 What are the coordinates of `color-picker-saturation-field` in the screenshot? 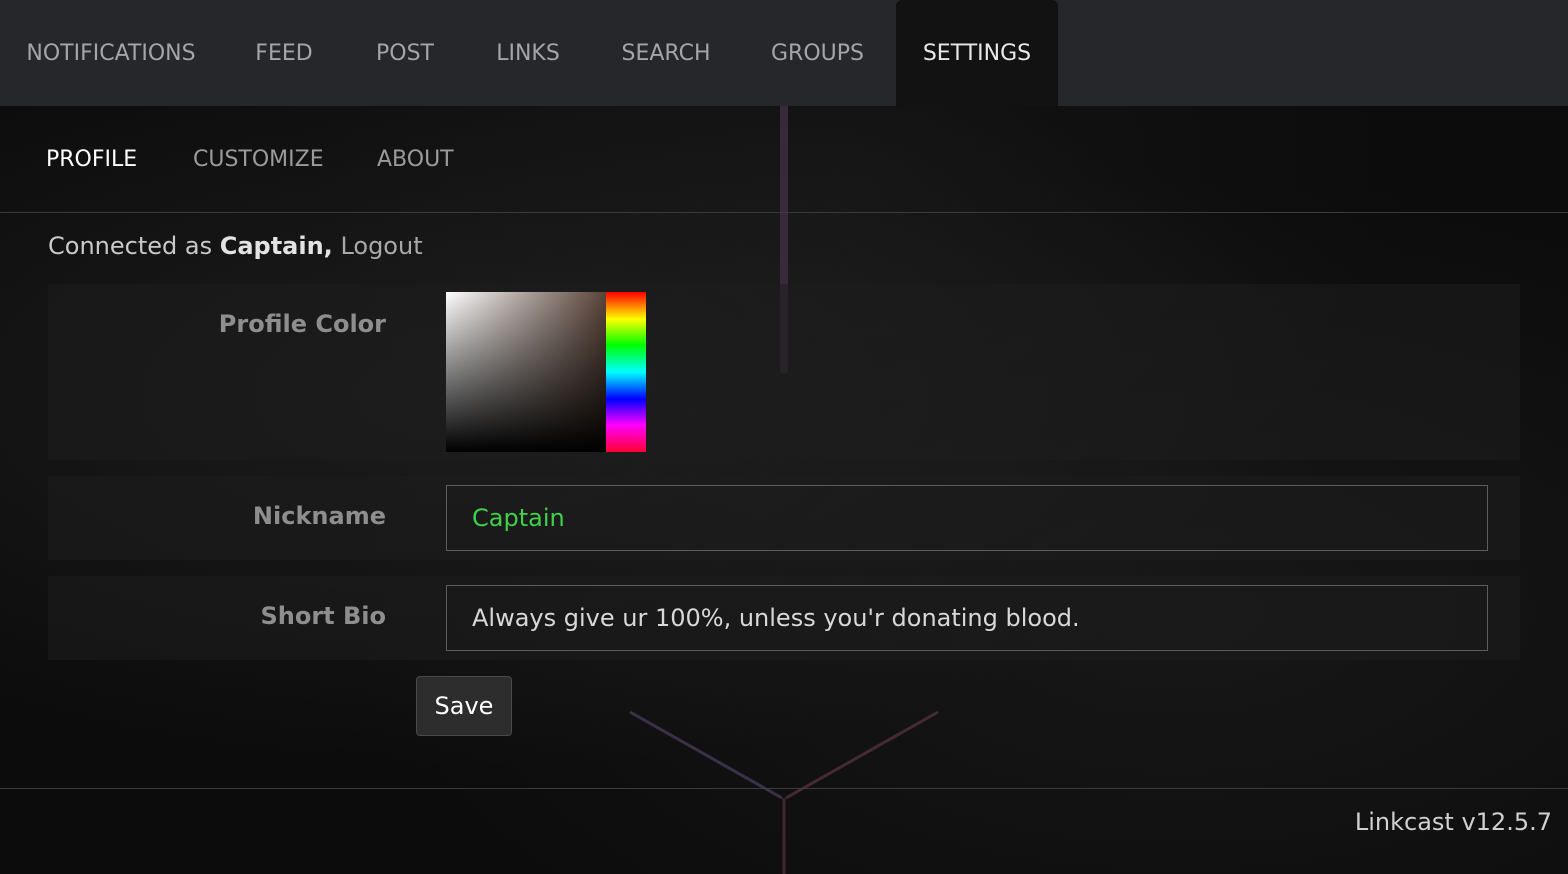 It's located at (526, 372).